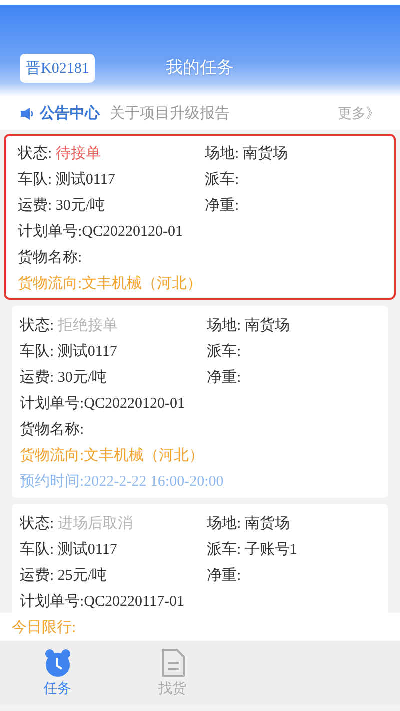 This screenshot has width=400, height=711. Describe the element at coordinates (102, 601) in the screenshot. I see `plan-number-text: 计划单号:QC20220117-01` at that location.